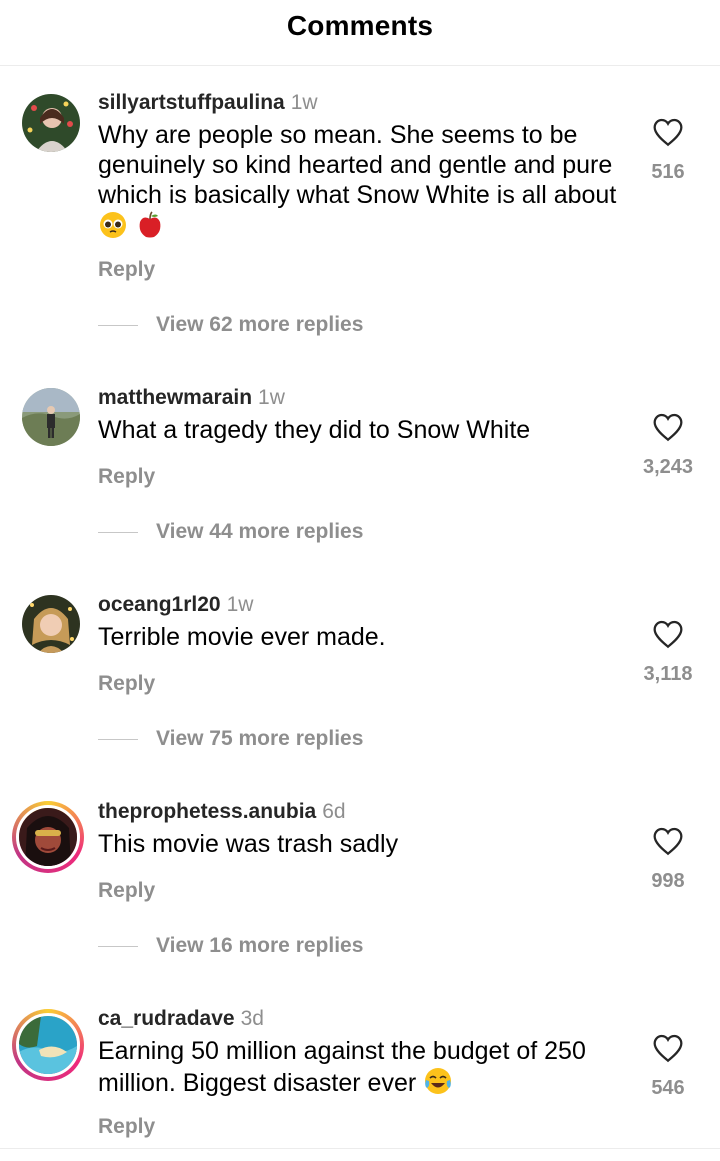  Describe the element at coordinates (668, 881) in the screenshot. I see `like-count: 998` at that location.